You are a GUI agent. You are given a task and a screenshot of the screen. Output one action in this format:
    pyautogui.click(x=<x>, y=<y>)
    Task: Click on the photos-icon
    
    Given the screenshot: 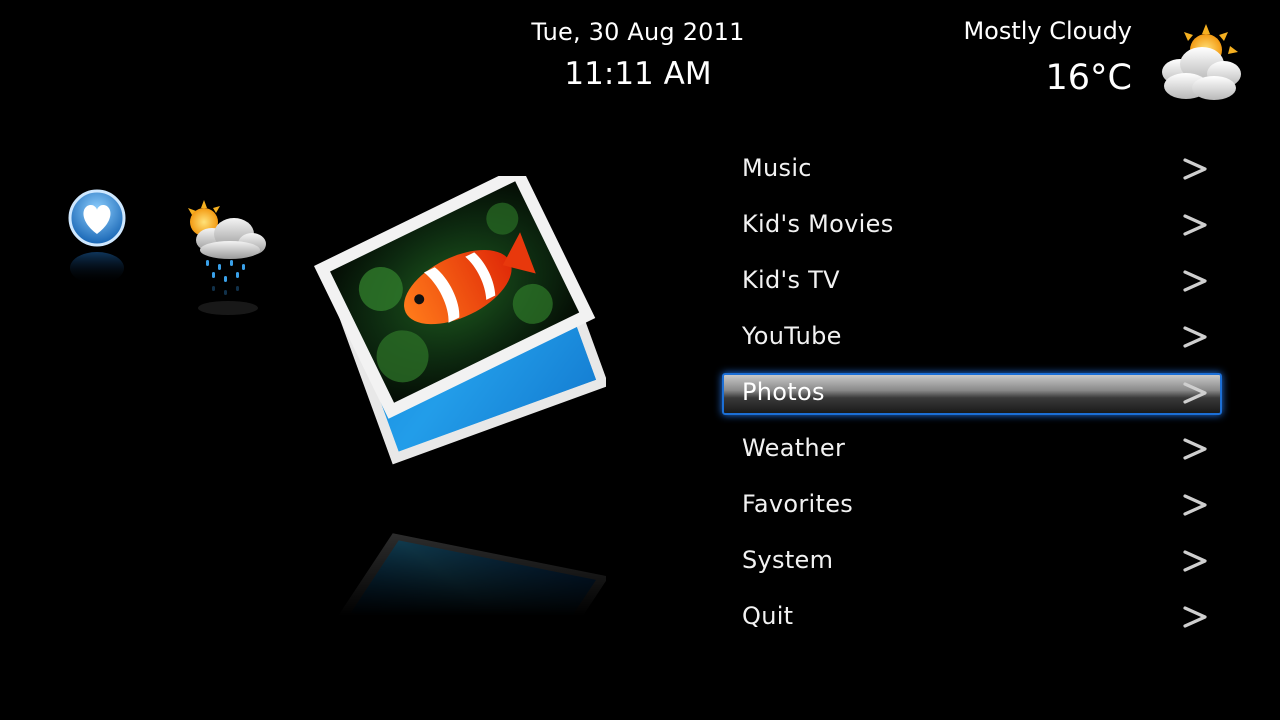 What is the action you would take?
    pyautogui.click(x=456, y=396)
    